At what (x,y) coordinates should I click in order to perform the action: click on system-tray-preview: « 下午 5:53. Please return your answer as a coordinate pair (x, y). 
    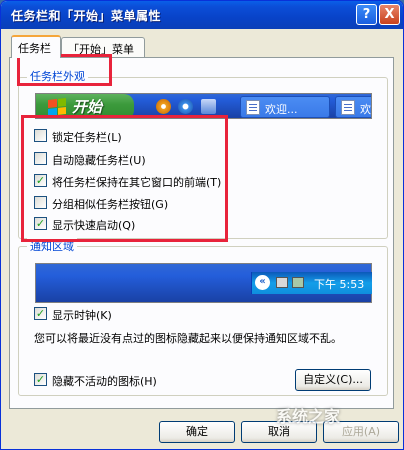
    Looking at the image, I should click on (311, 283).